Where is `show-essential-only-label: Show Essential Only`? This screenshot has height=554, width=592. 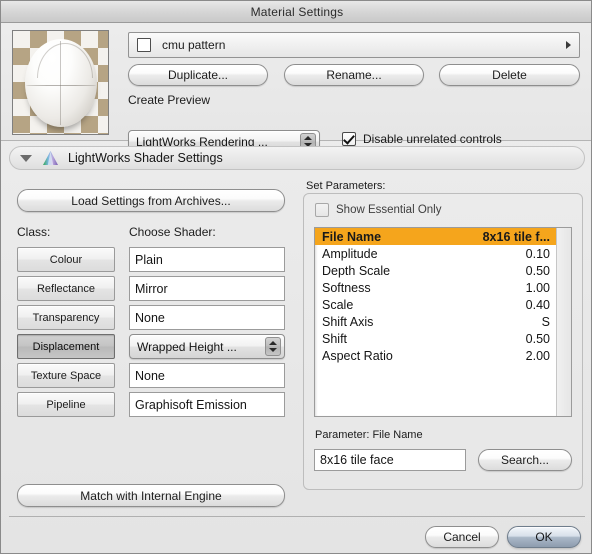
show-essential-only-label: Show Essential Only is located at coordinates (389, 210).